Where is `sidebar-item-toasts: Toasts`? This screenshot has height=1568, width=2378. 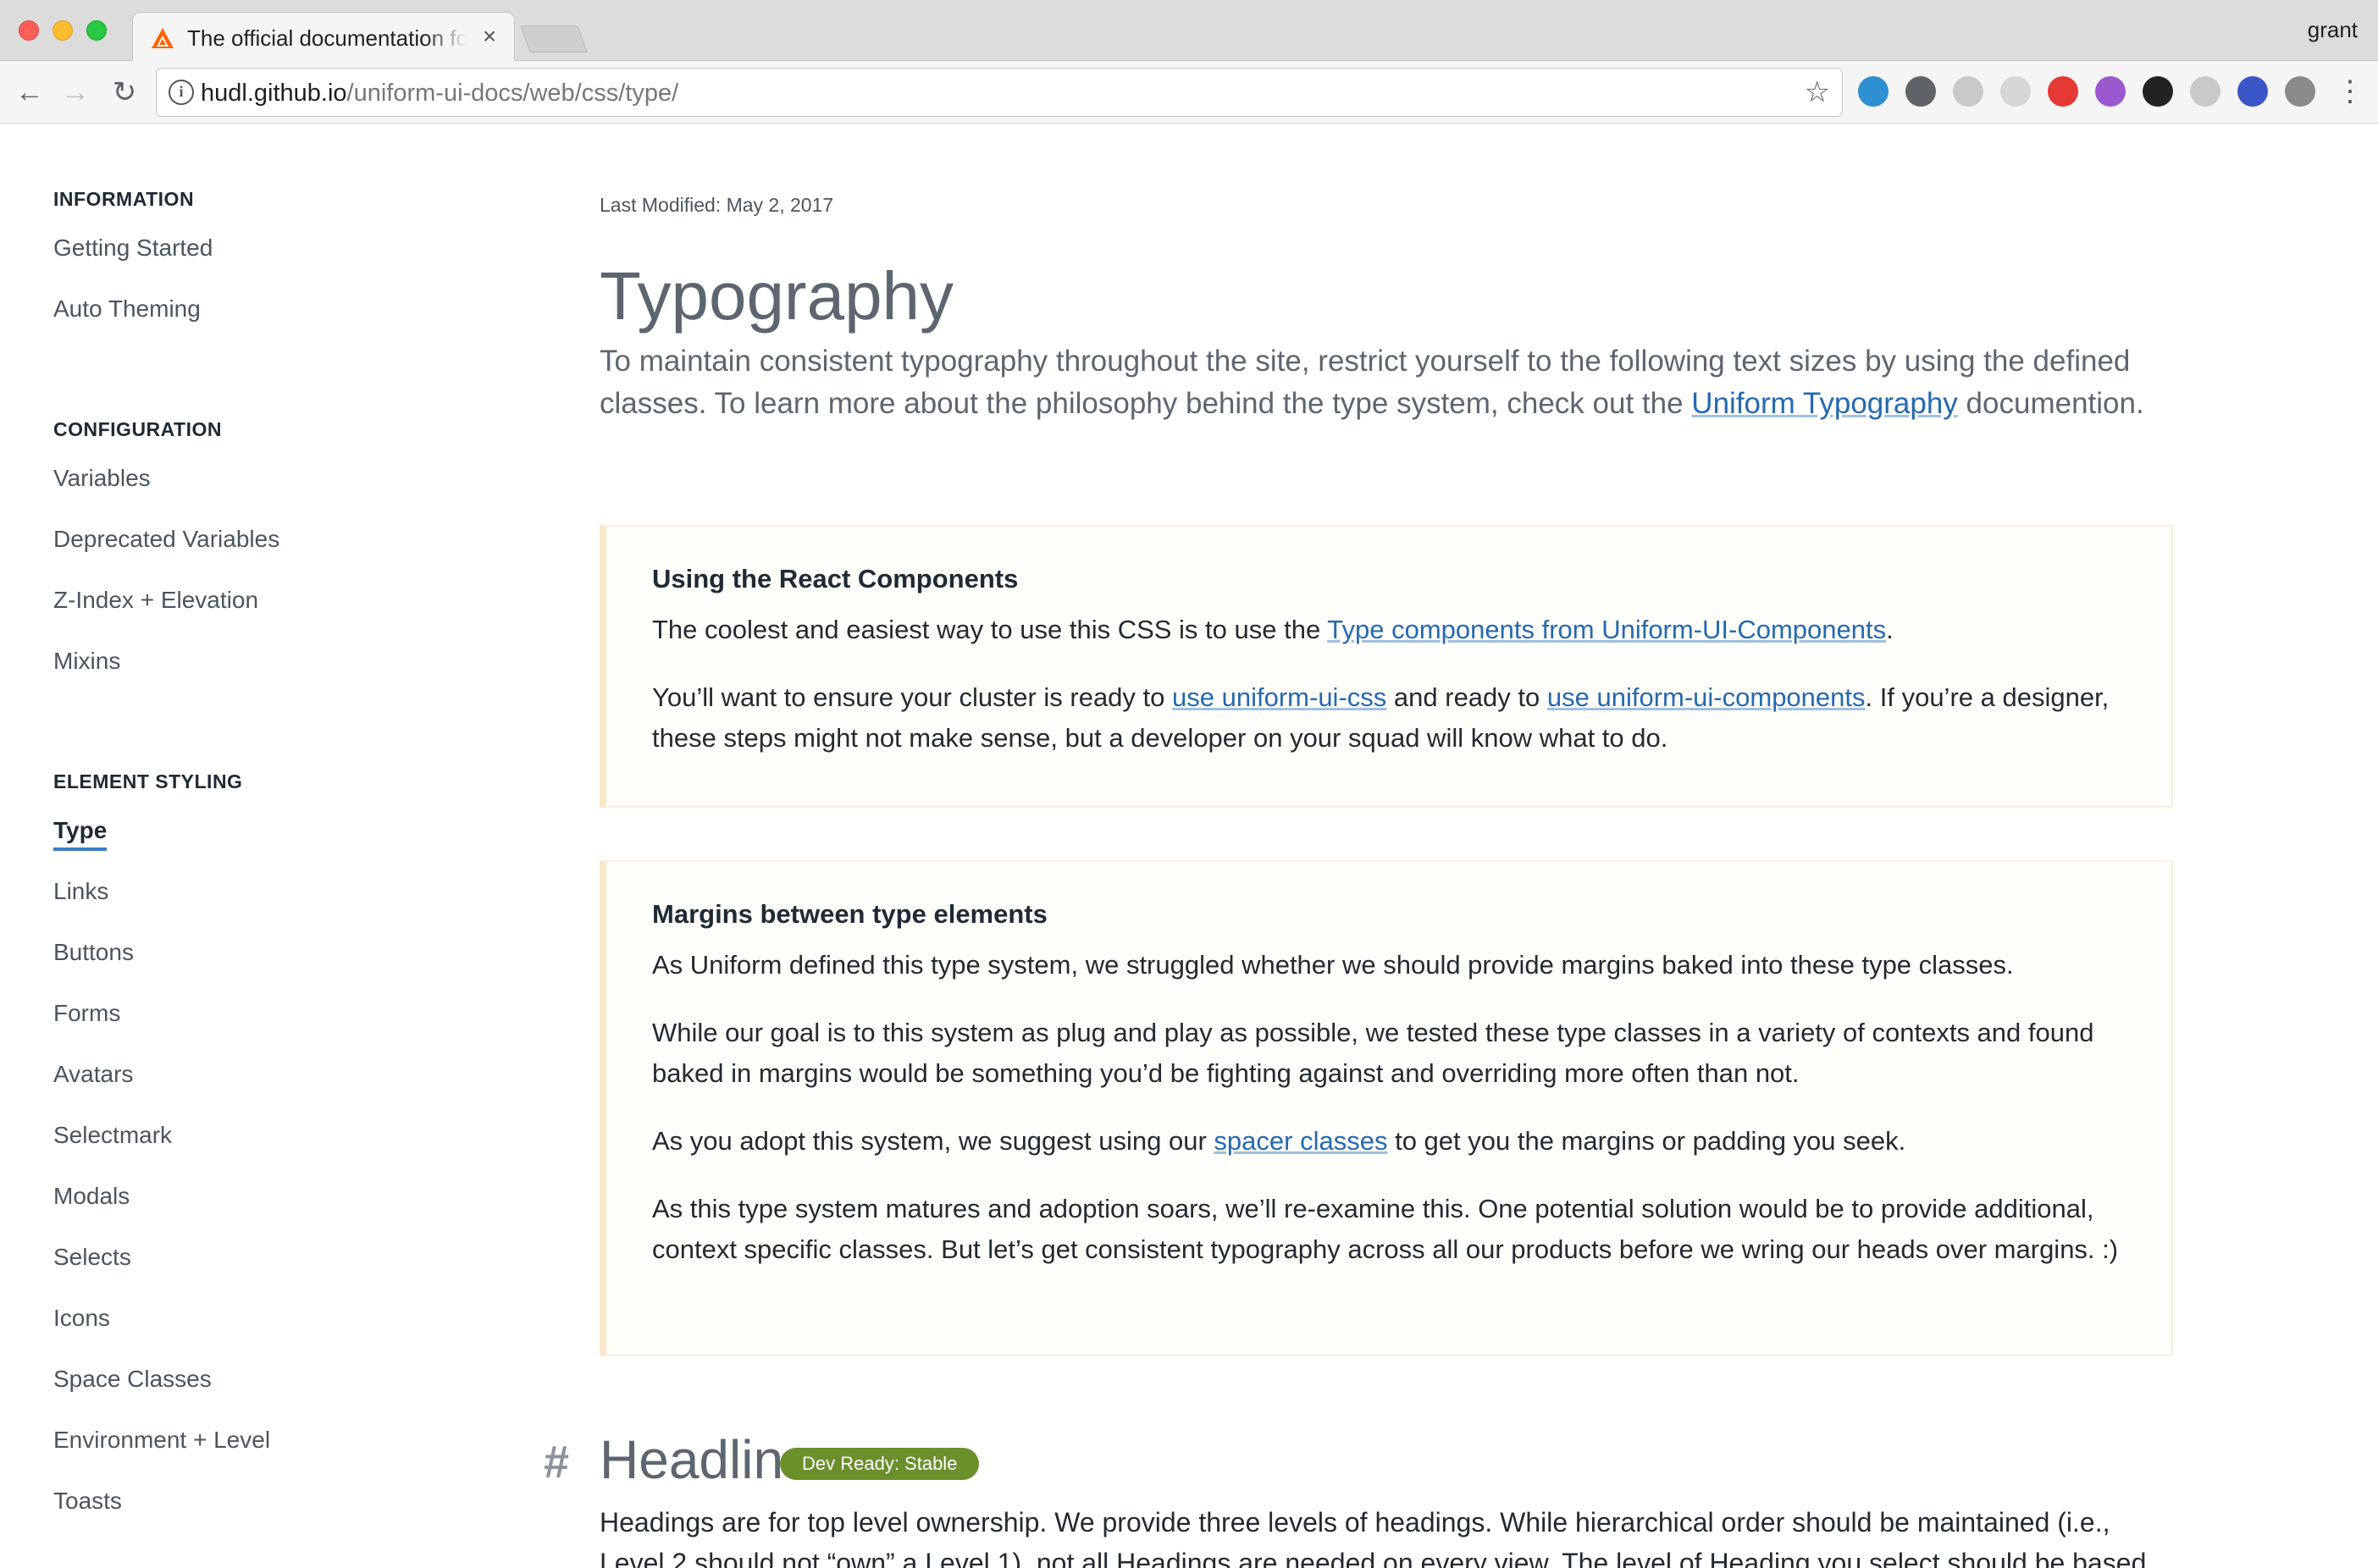 sidebar-item-toasts: Toasts is located at coordinates (87, 1501).